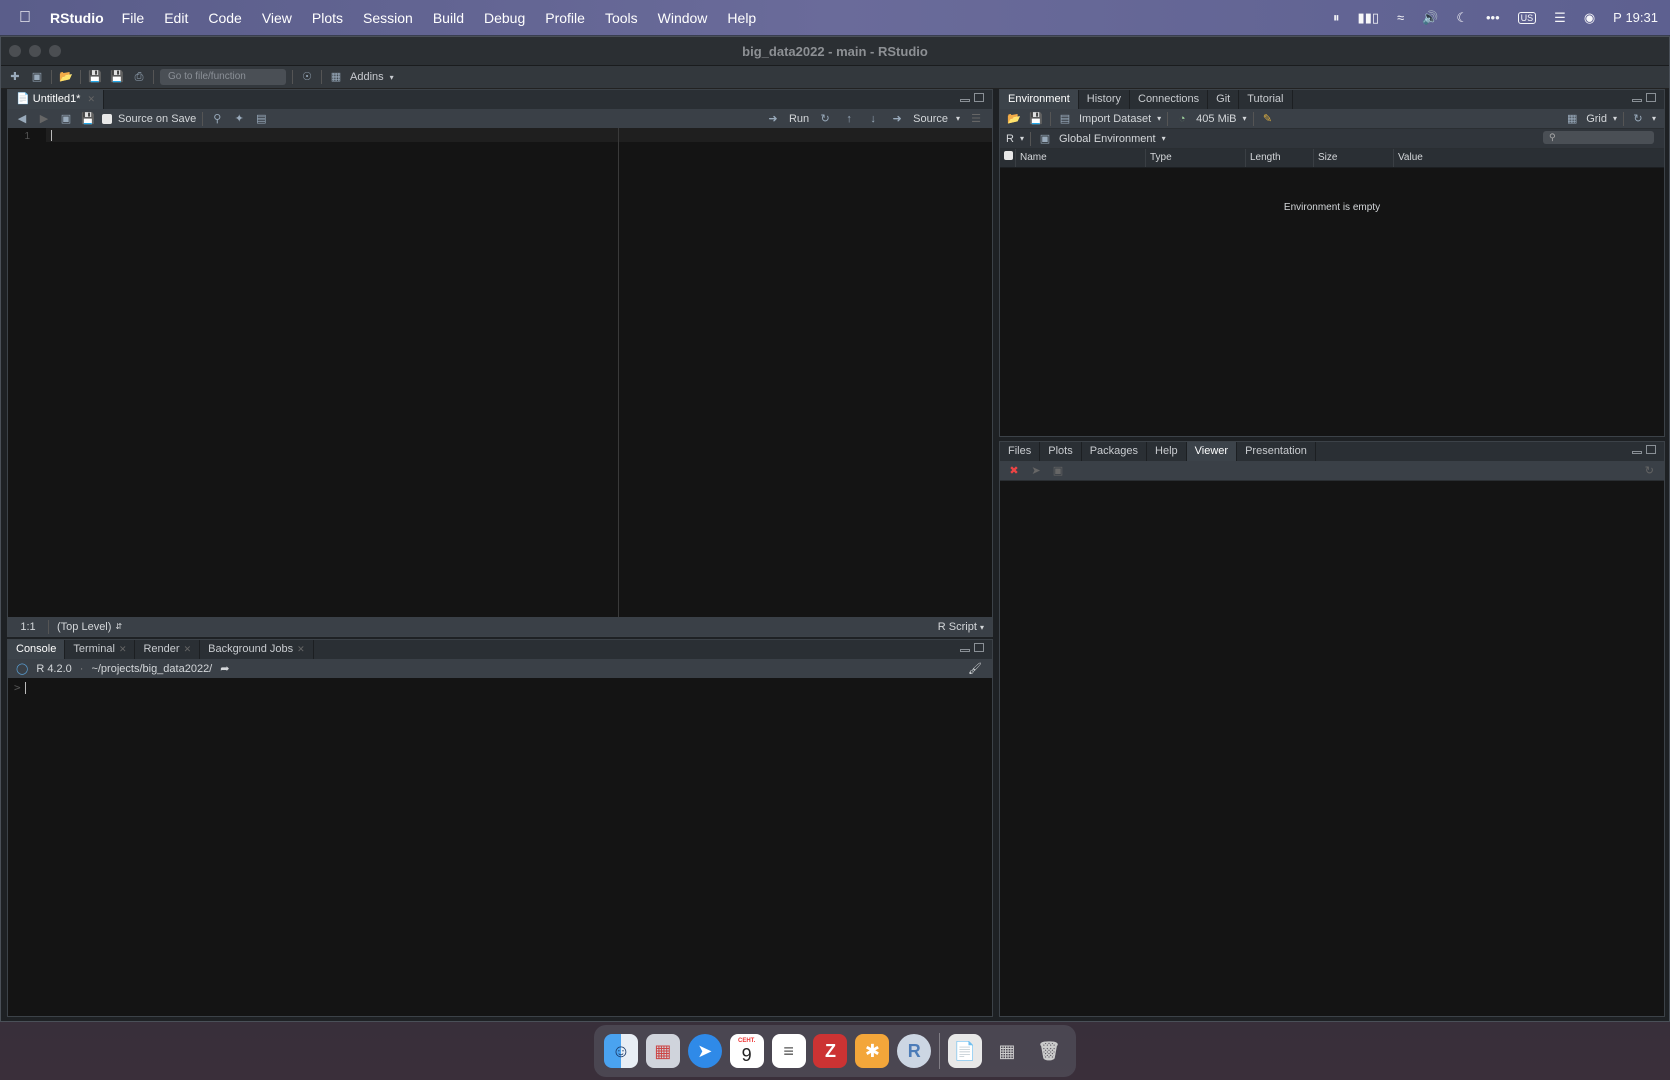 Image resolution: width=1670 pixels, height=1080 pixels. I want to click on new-project-icon: ▣, so click(37, 77).